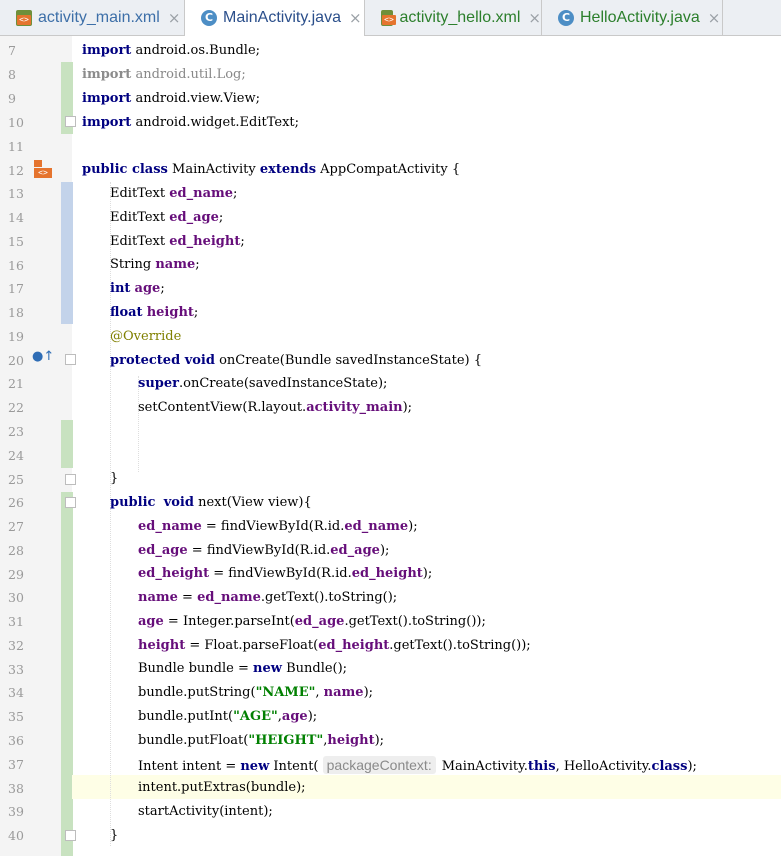 Image resolution: width=781 pixels, height=856 pixels. What do you see at coordinates (255, 766) in the screenshot?
I see `keyword: new` at bounding box center [255, 766].